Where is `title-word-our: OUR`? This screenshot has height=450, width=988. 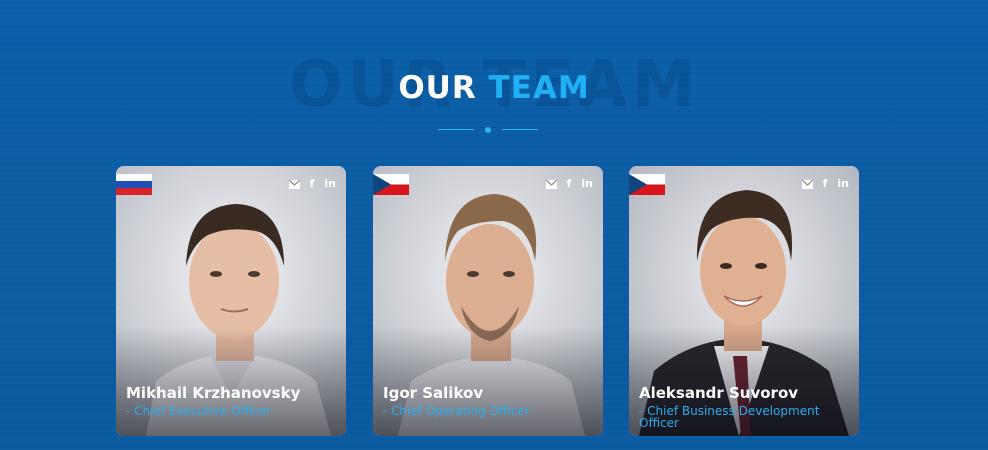
title-word-our: OUR is located at coordinates (437, 88).